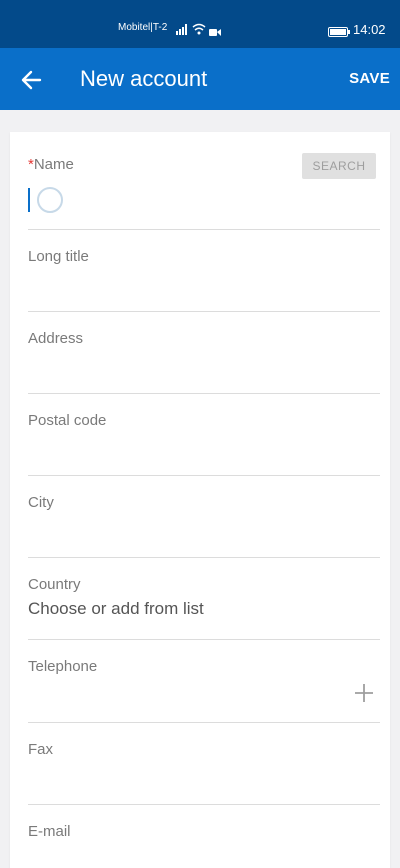 The height and width of the screenshot is (868, 400). Describe the element at coordinates (369, 78) in the screenshot. I see `save-button: SAVE` at that location.